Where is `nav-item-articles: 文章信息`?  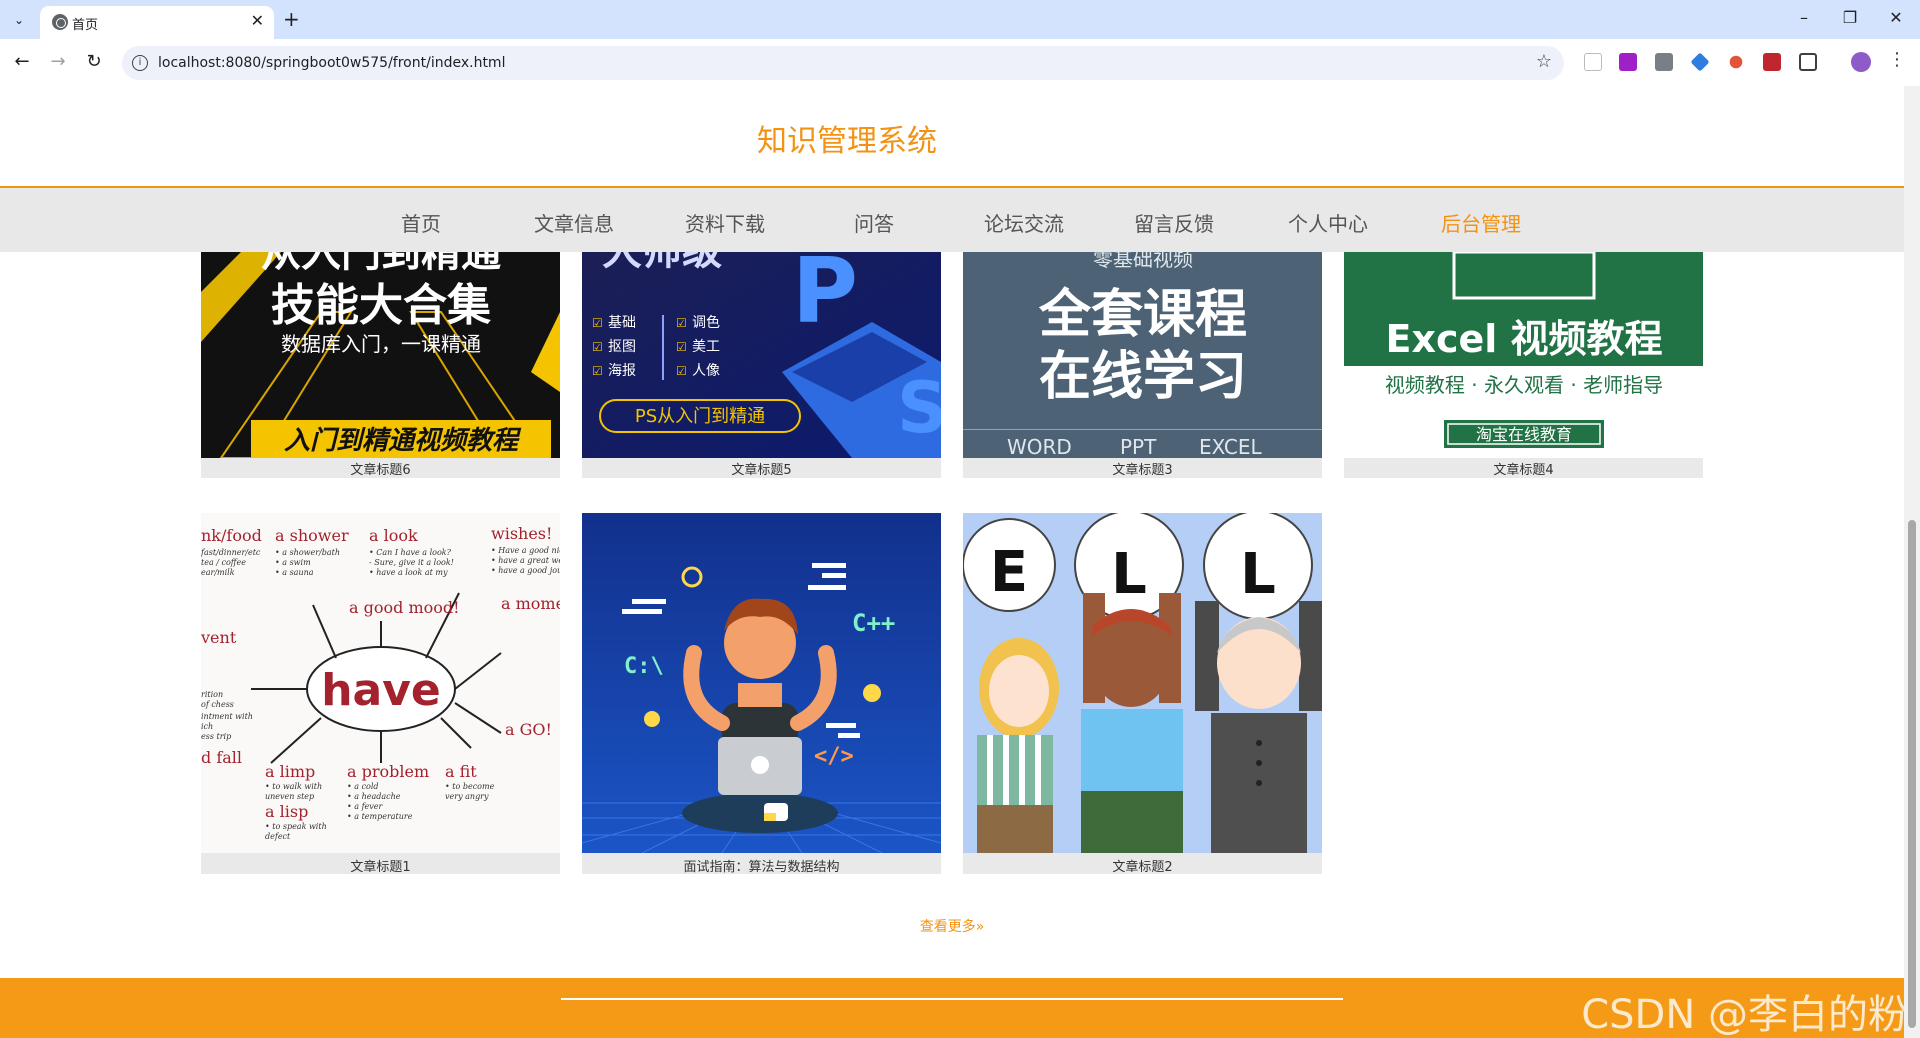 nav-item-articles: 文章信息 is located at coordinates (574, 222).